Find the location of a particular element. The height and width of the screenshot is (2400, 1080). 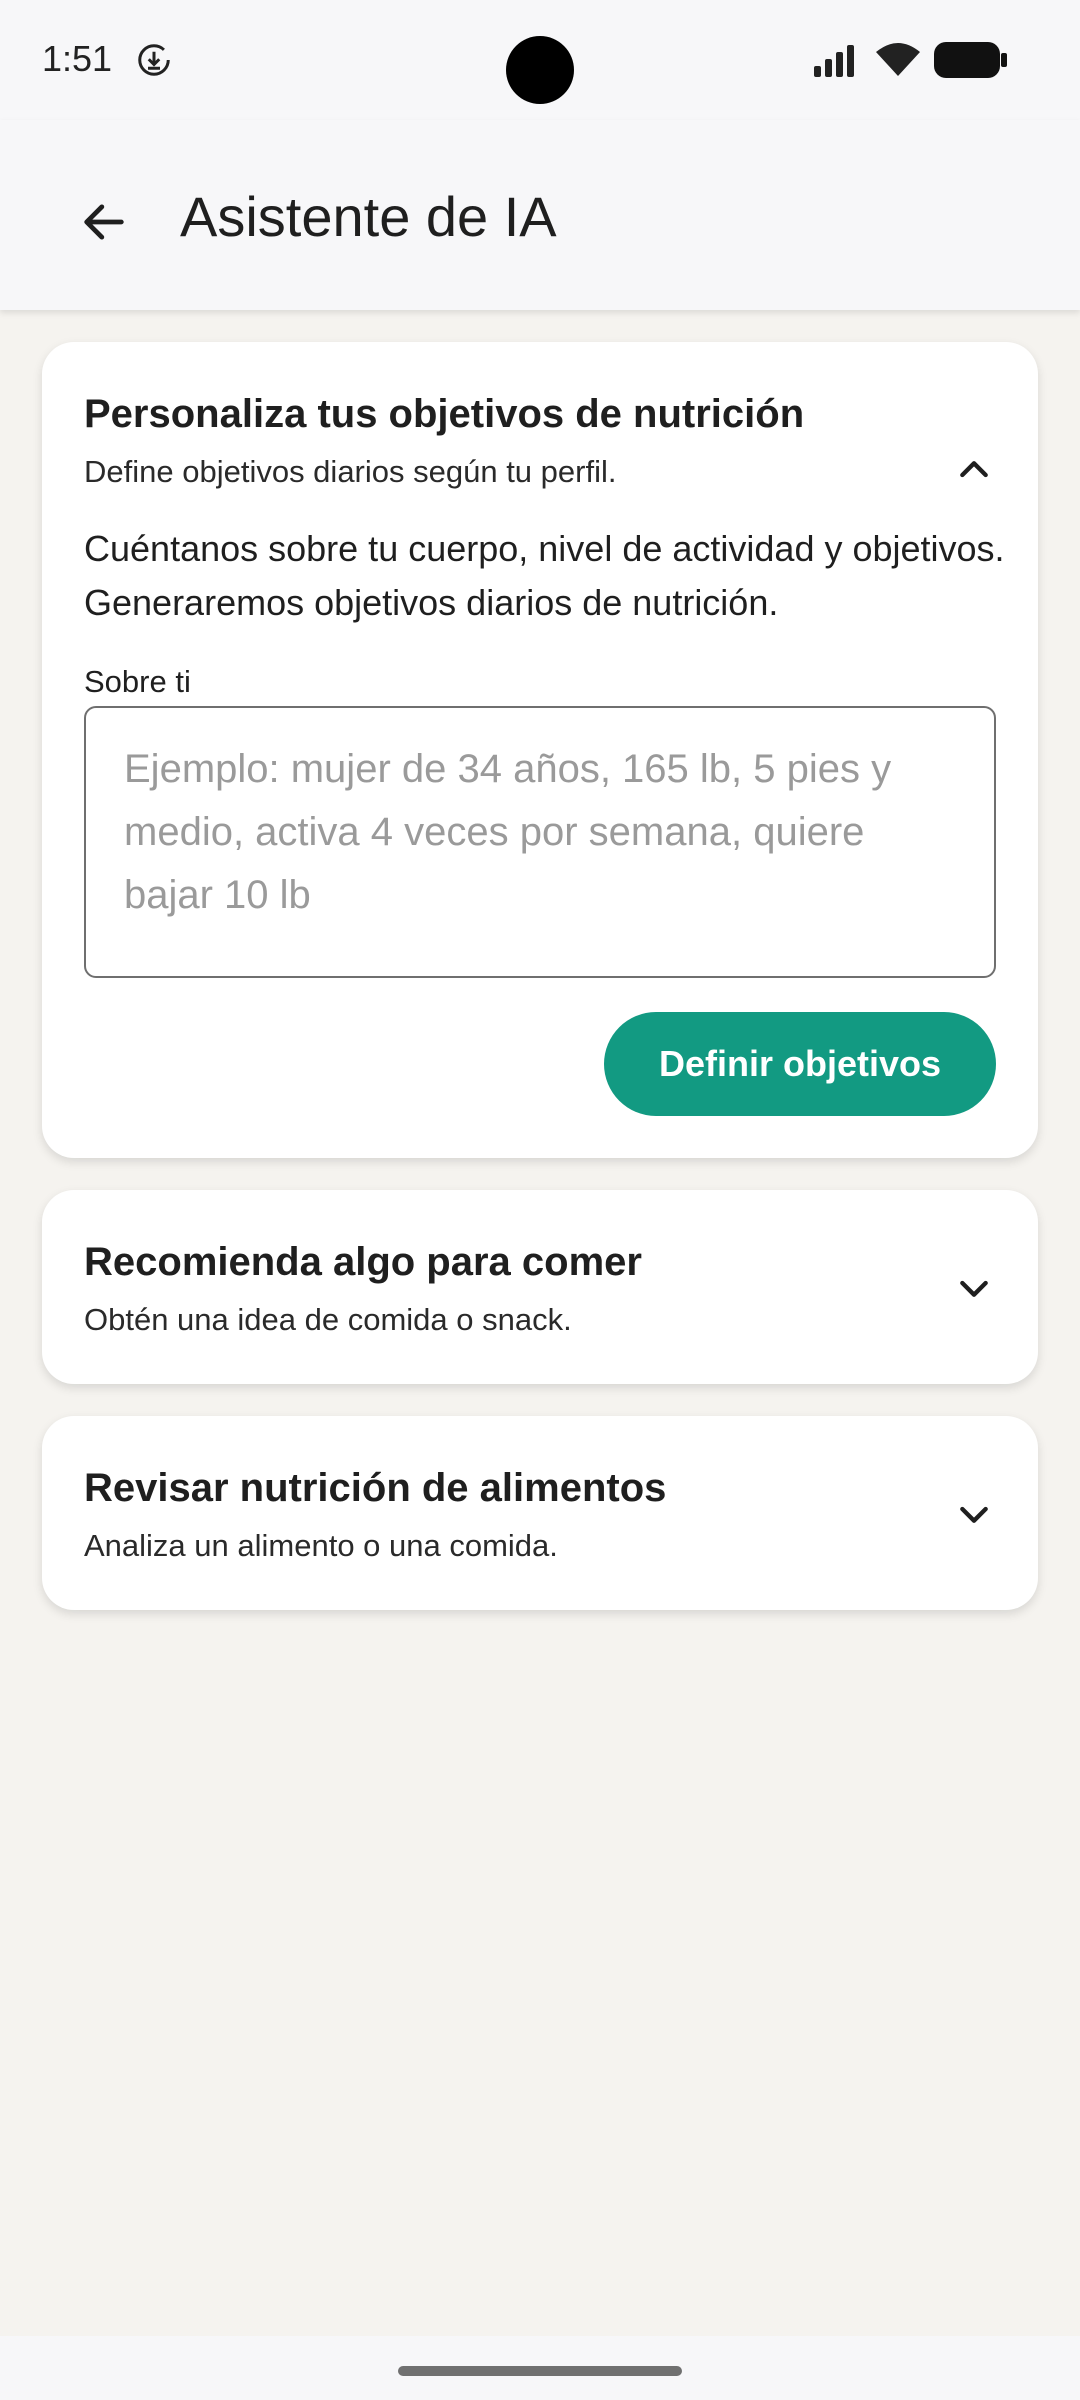

card-title: Personaliza tus objetivos de nutrición is located at coordinates (444, 414).